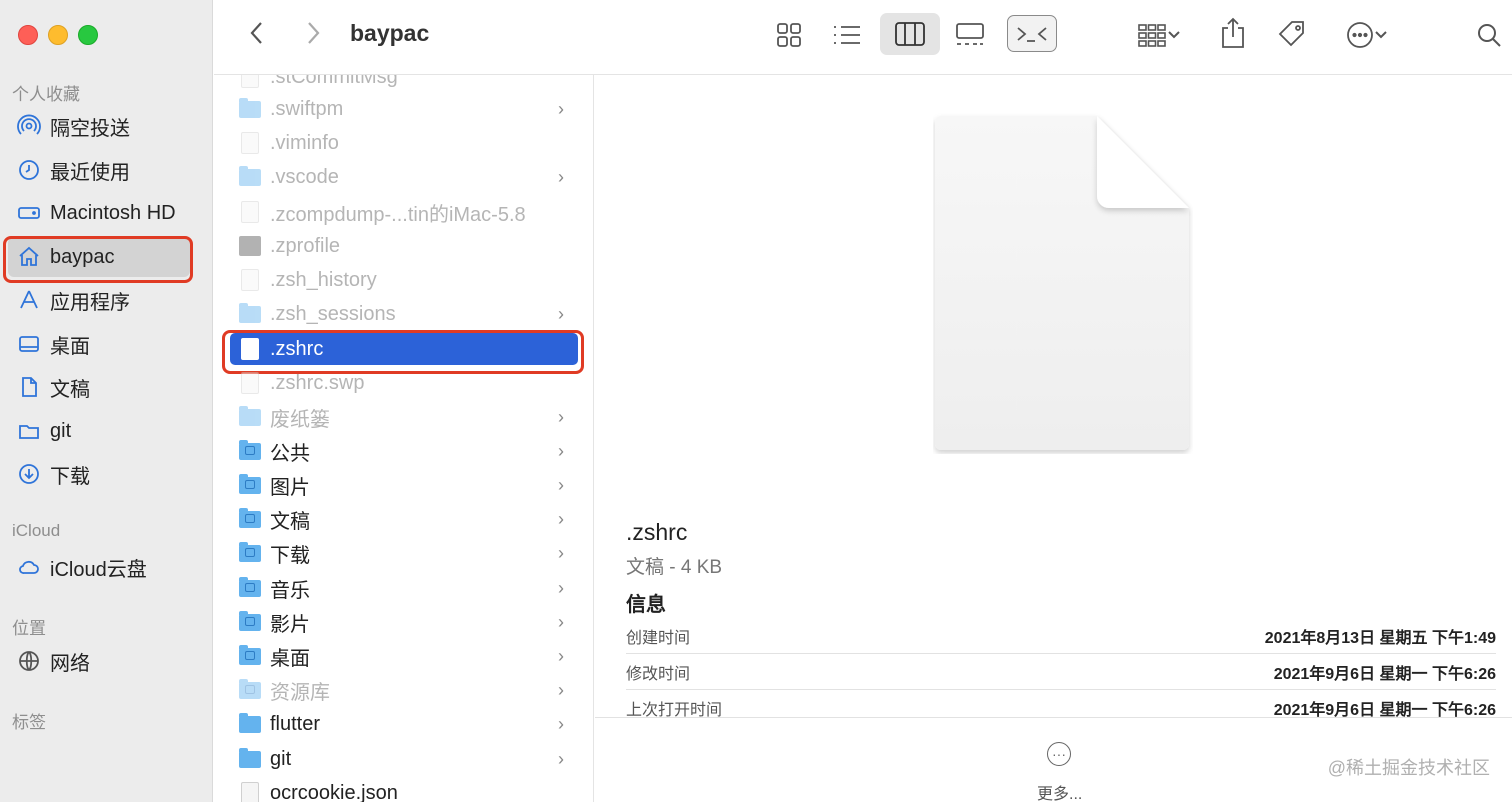 The width and height of the screenshot is (1512, 802). Describe the element at coordinates (404, 143) in the screenshot. I see `list-item: .viminfo` at that location.